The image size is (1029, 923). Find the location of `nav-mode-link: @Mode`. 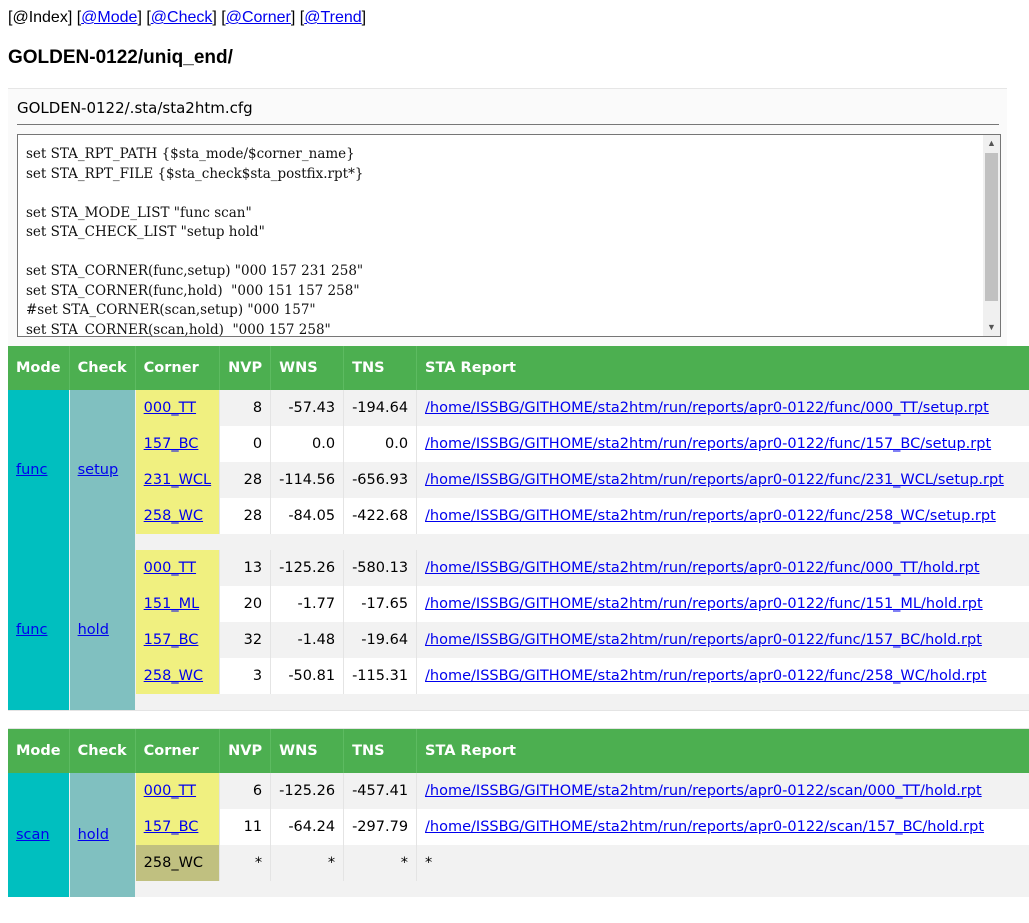

nav-mode-link: @Mode is located at coordinates (109, 17).